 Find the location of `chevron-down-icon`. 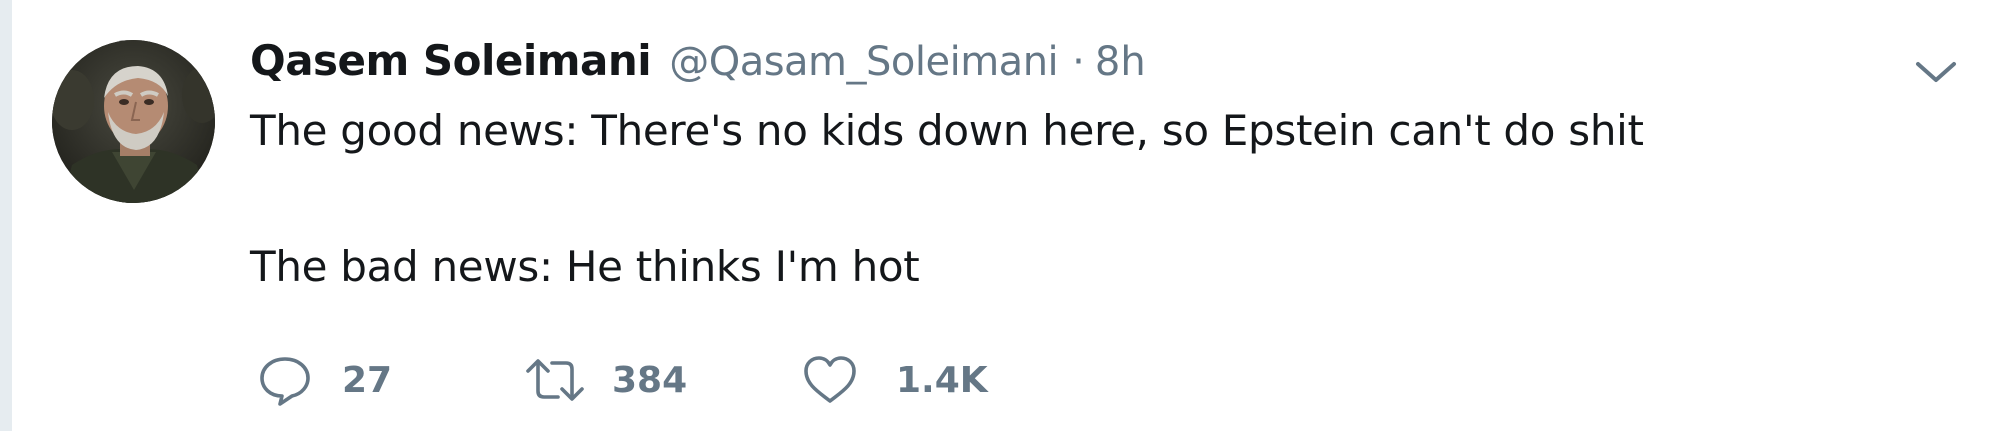

chevron-down-icon is located at coordinates (1936, 72).